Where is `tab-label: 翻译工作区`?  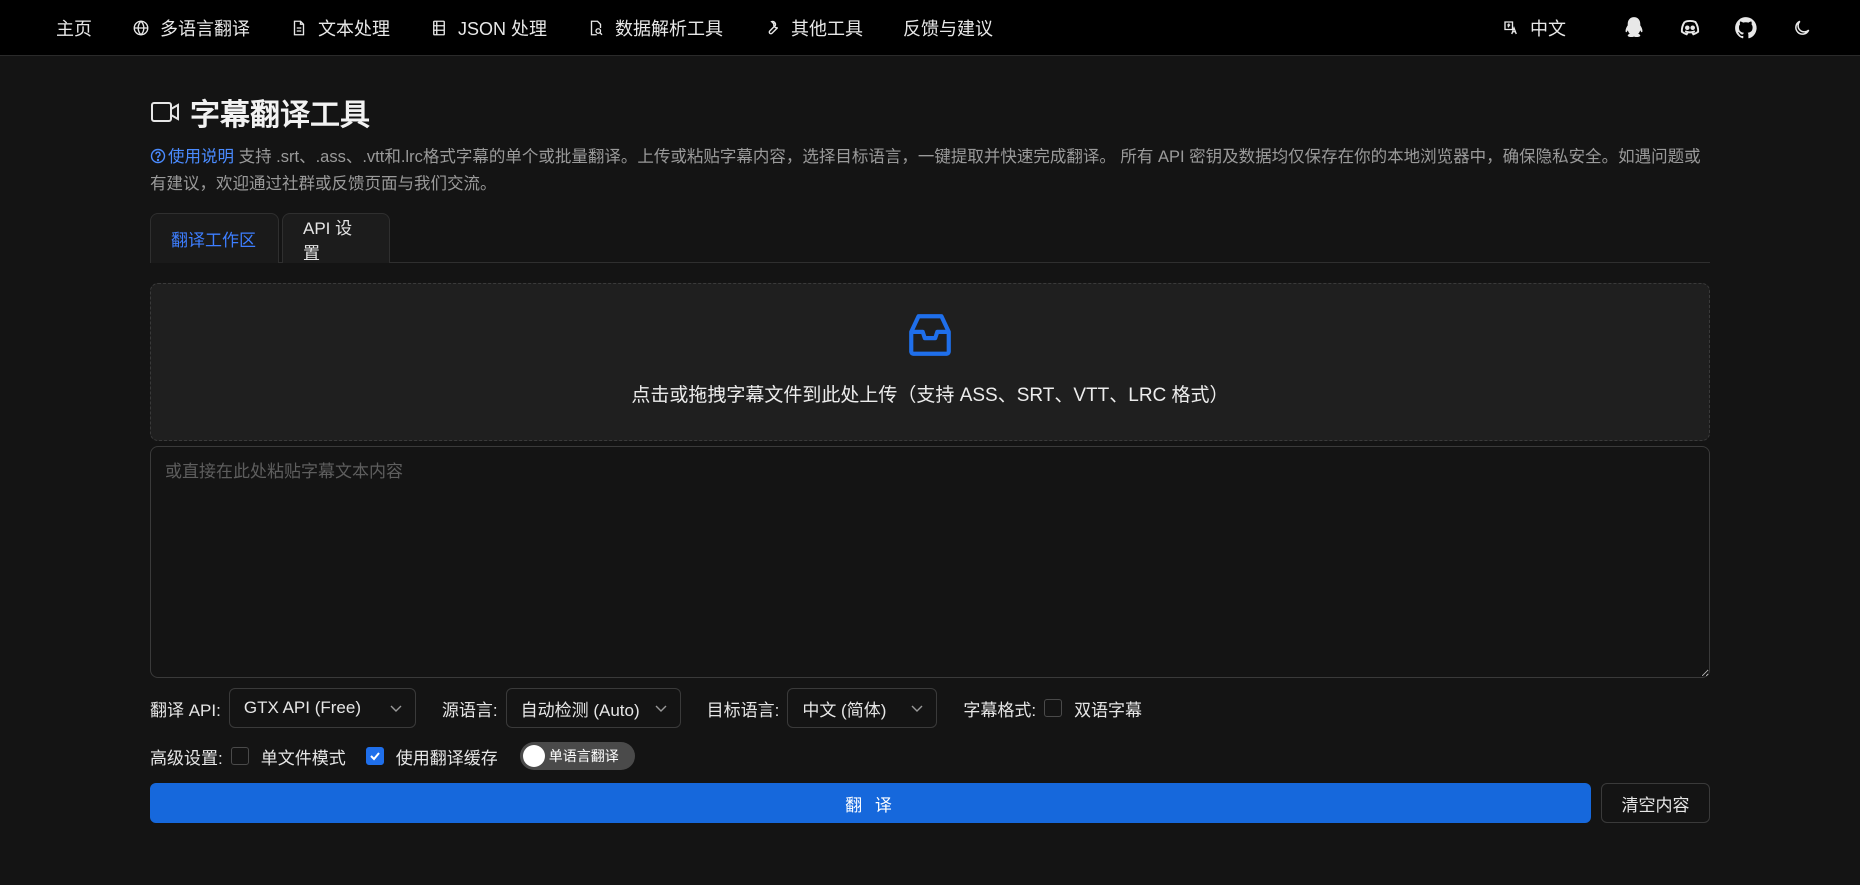 tab-label: 翻译工作区 is located at coordinates (213, 240).